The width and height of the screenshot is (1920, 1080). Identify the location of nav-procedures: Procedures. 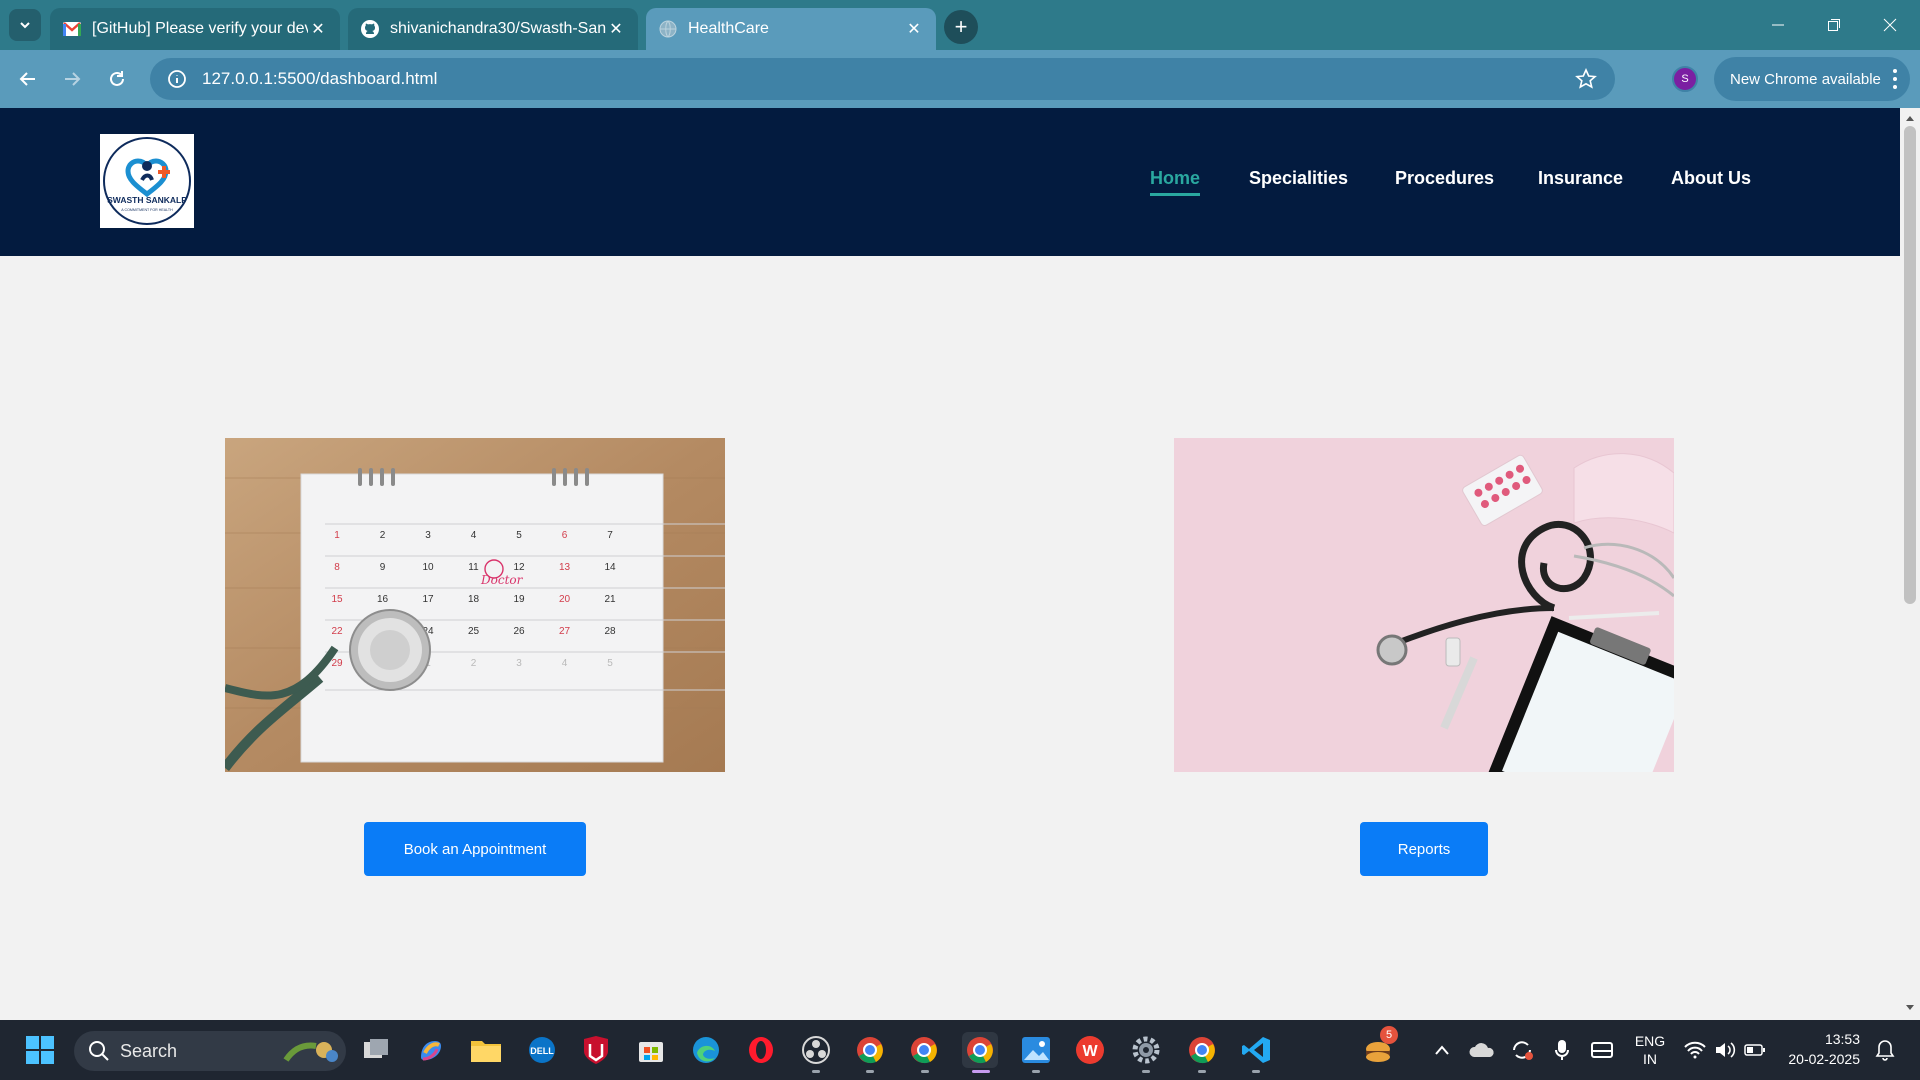
(1444, 178).